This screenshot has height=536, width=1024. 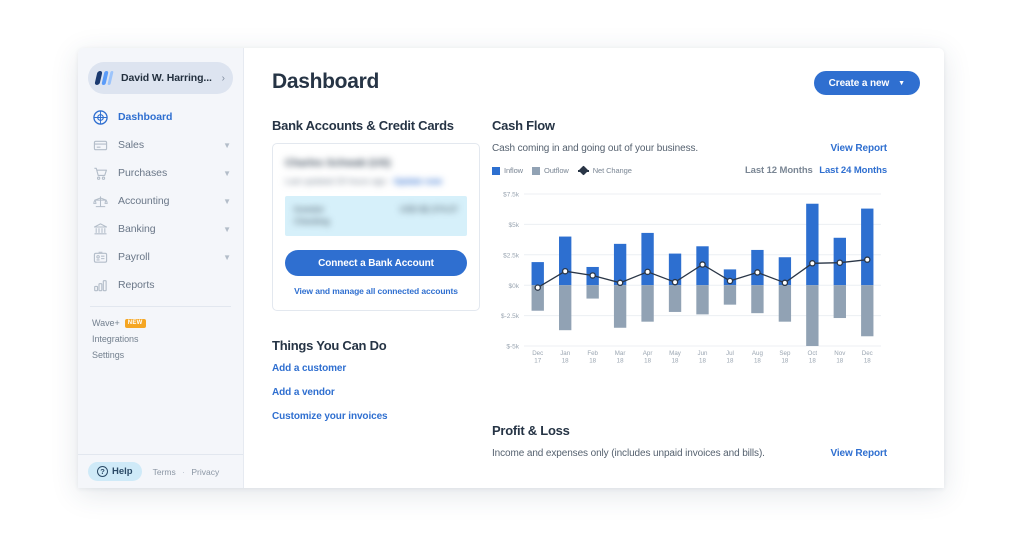 I want to click on svg-text: Sep, so click(x=785, y=353).